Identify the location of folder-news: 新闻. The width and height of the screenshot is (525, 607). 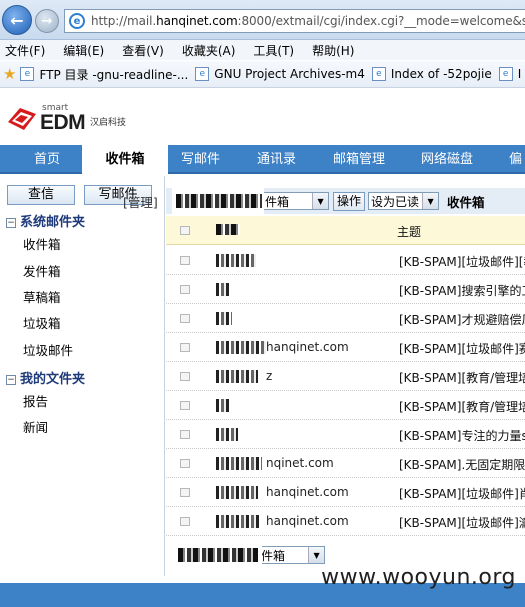
(35, 426).